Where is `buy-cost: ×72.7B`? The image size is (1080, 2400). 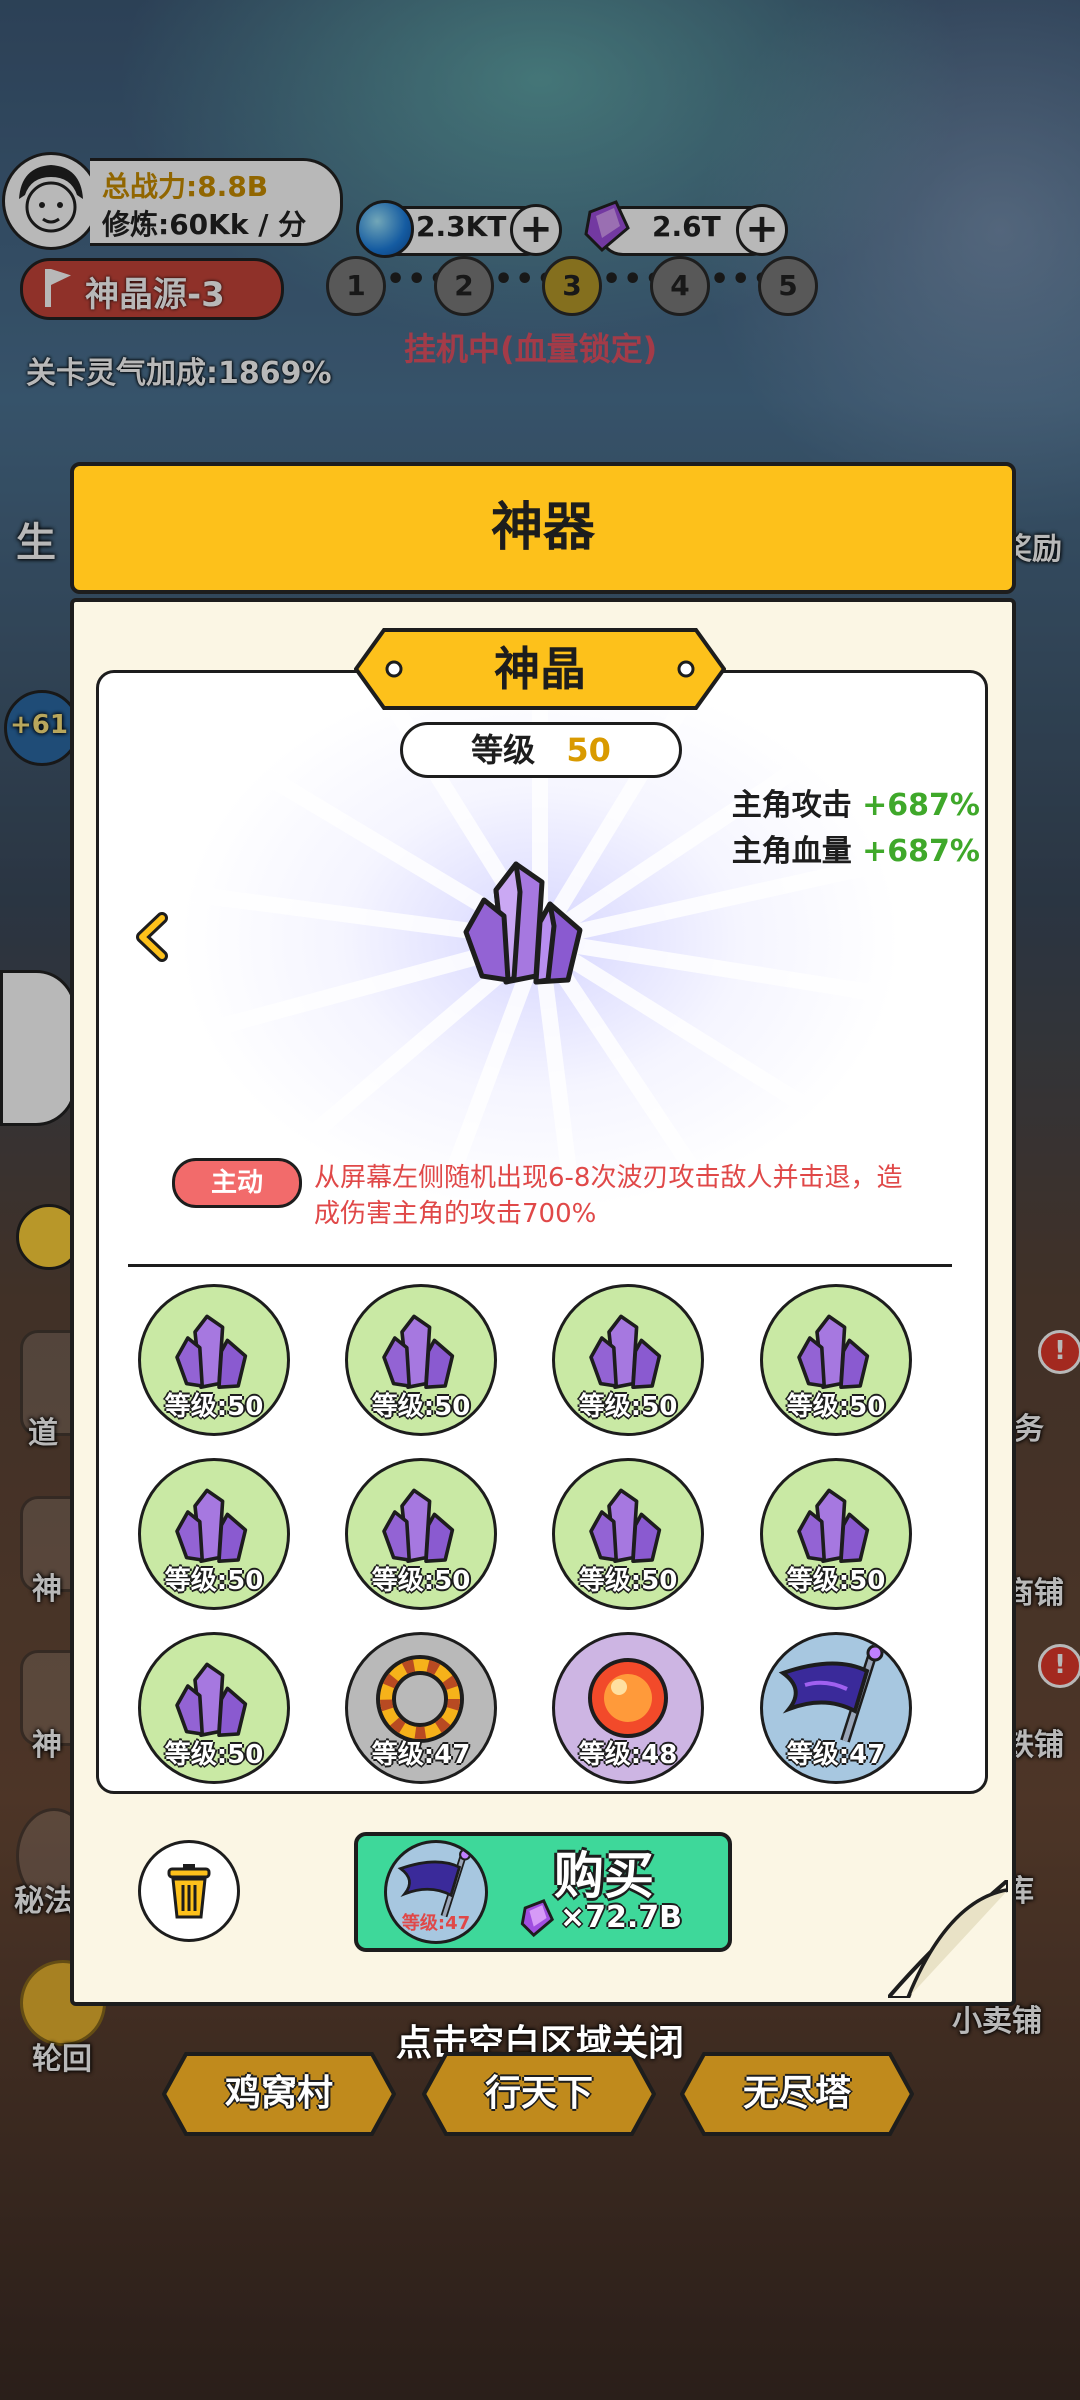 buy-cost: ×72.7B is located at coordinates (621, 1917).